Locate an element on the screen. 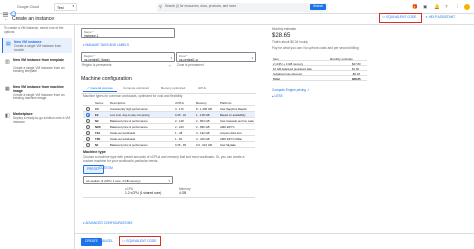 This screenshot has height=249, width=474. notifications-icon: 🔔 is located at coordinates (437, 7).